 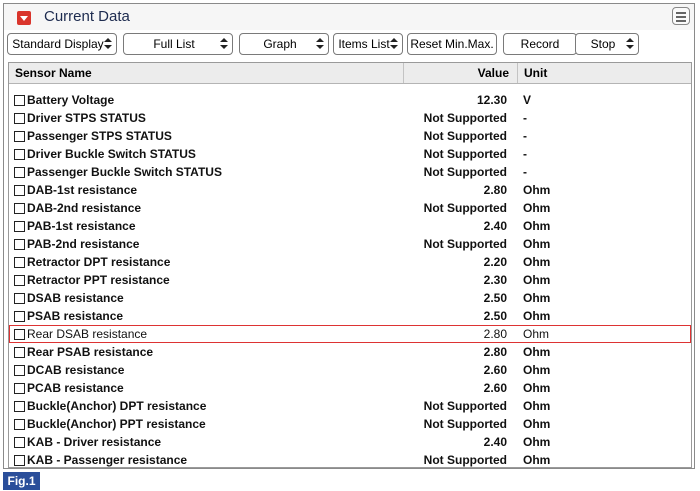 I want to click on table-row: PAB-1st resistance 2.40 Ohm, so click(x=350, y=226).